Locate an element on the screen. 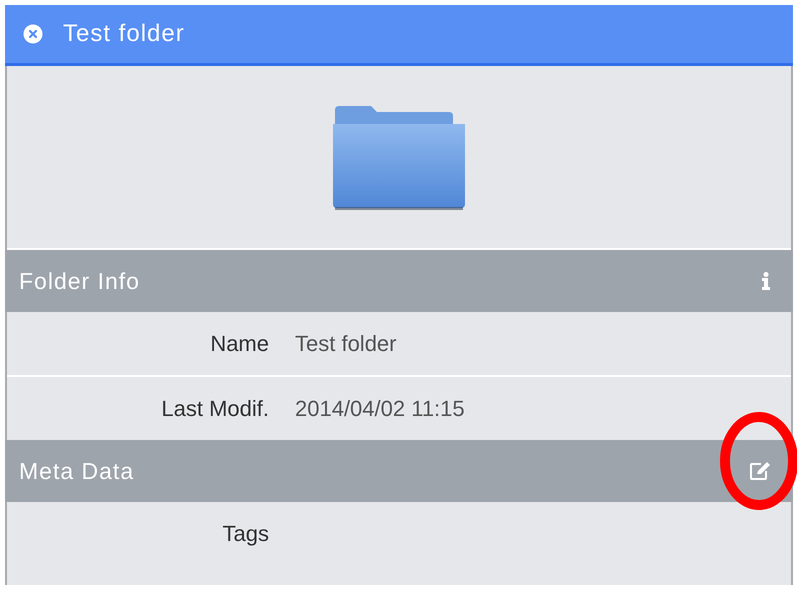 This screenshot has height=589, width=797. field-label: Last Modif. is located at coordinates (214, 409).